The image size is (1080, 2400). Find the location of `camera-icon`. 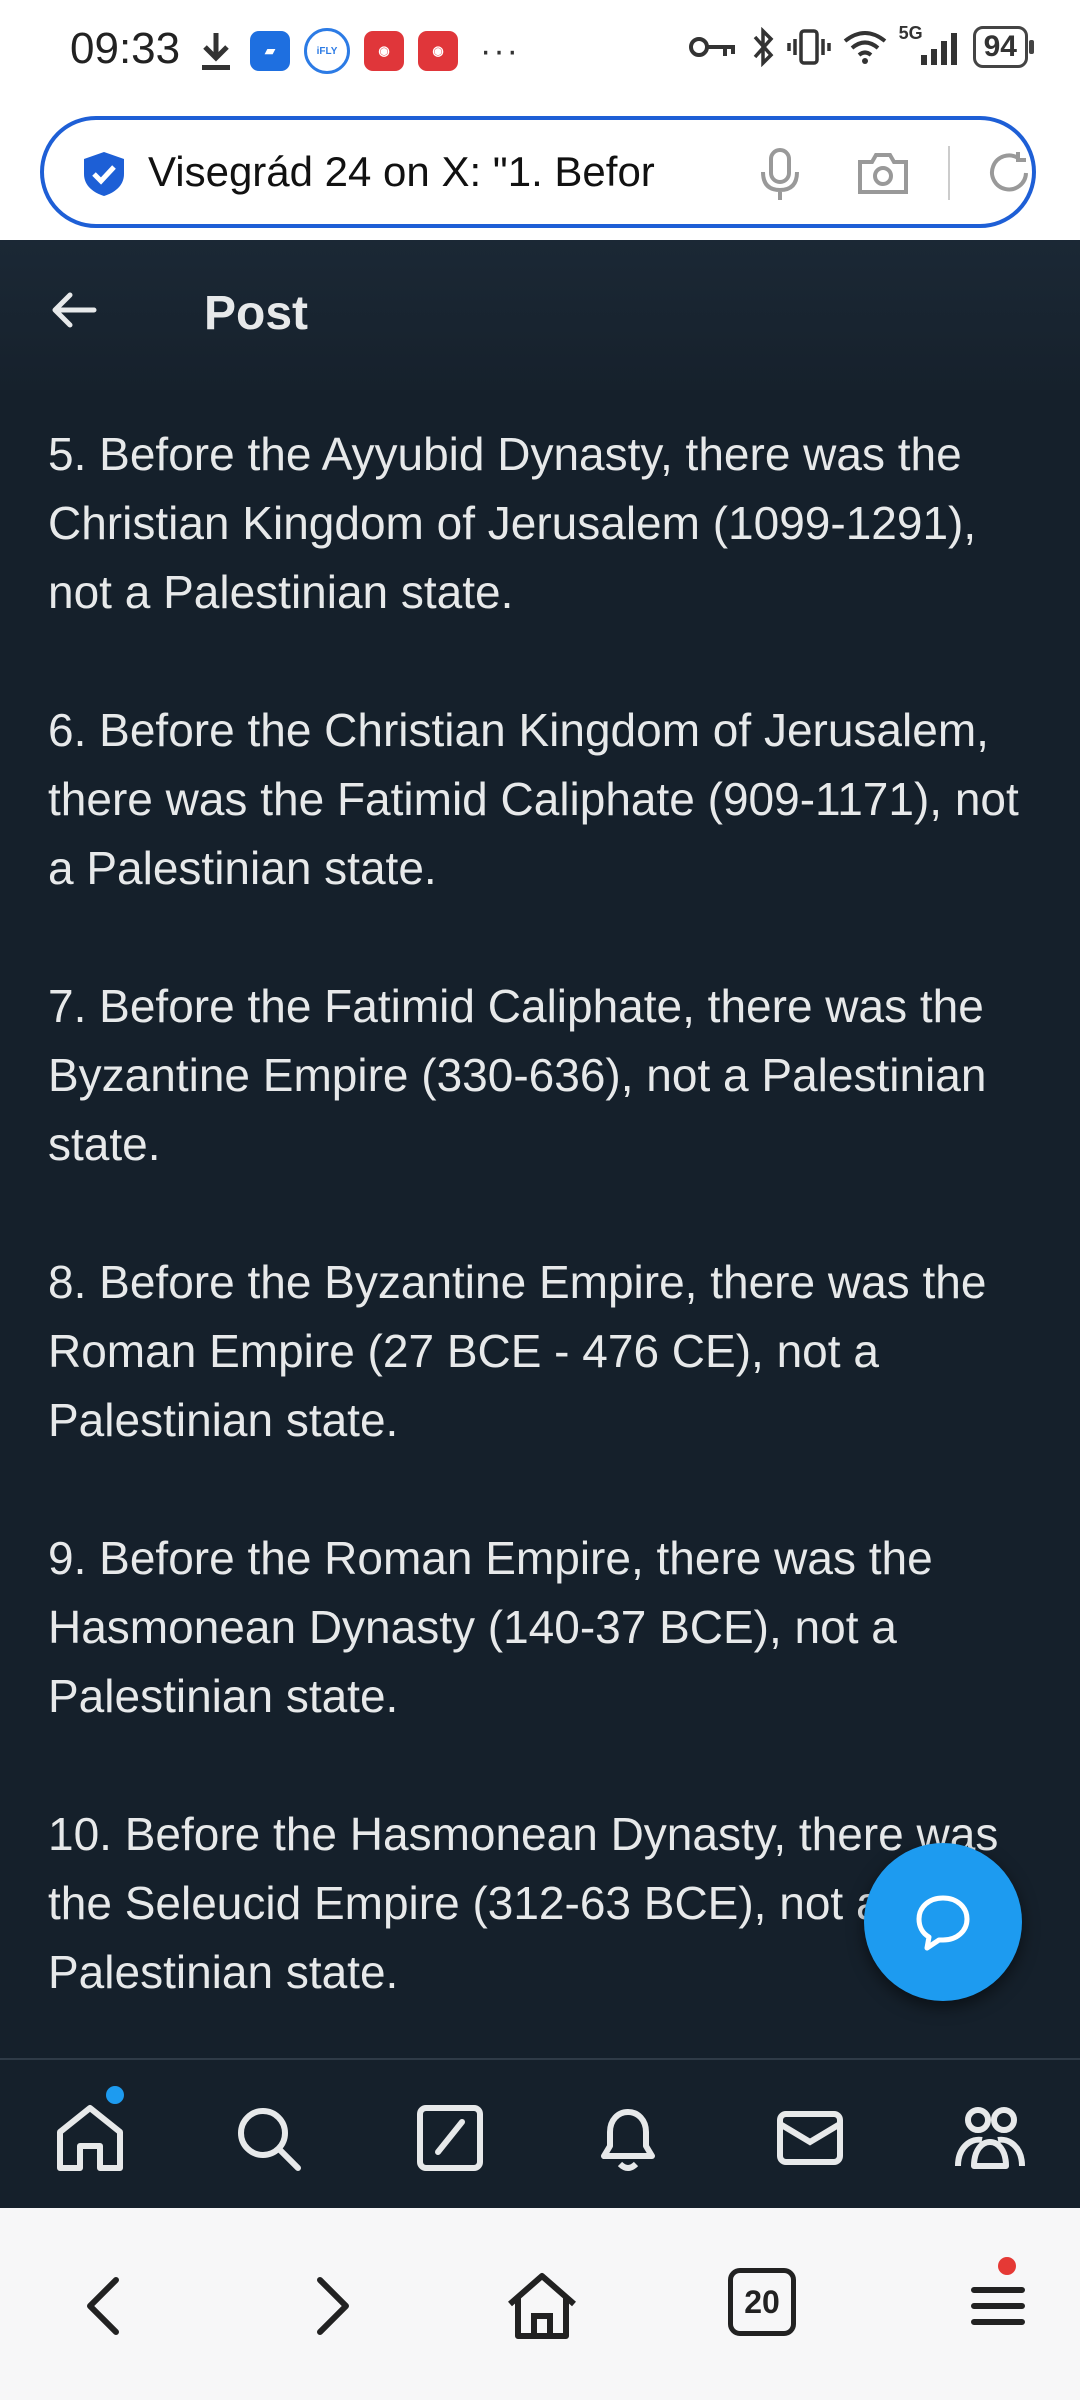

camera-icon is located at coordinates (883, 173).